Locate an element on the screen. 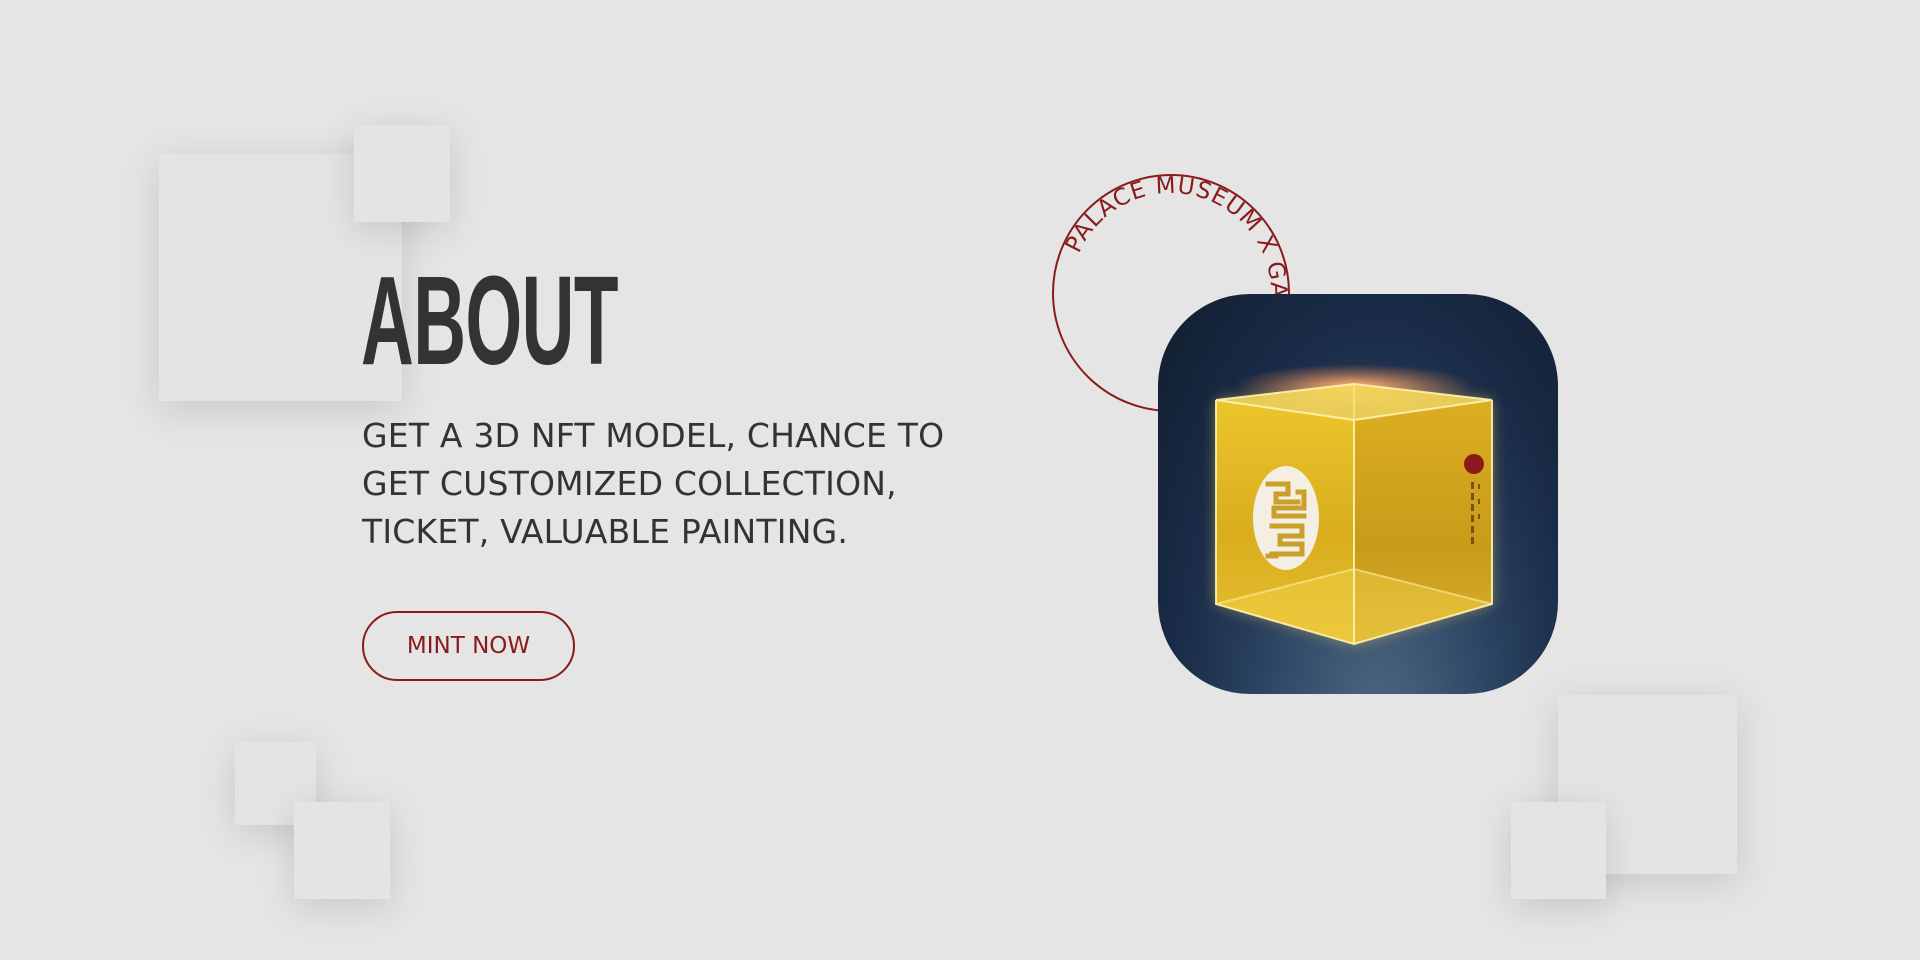  mint-now-button: MINT NOW is located at coordinates (468, 646).